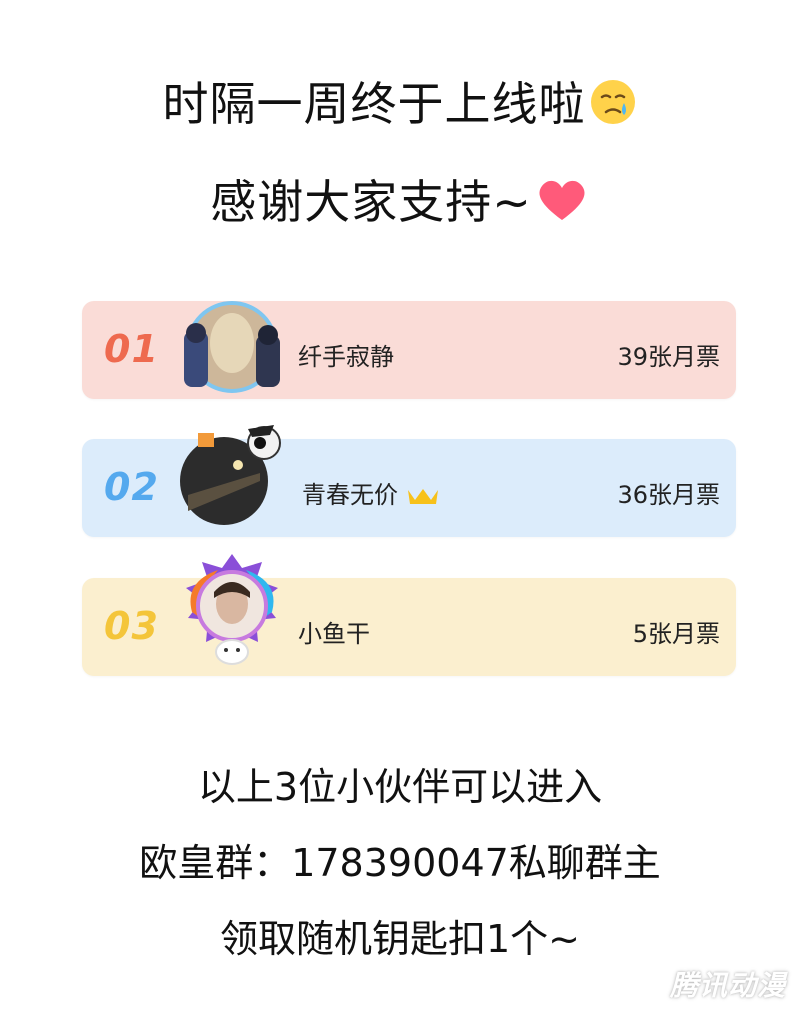 The height and width of the screenshot is (1018, 800). What do you see at coordinates (400, 863) in the screenshot?
I see `footer-line2: 欧皇群：178390047私聊群主` at bounding box center [400, 863].